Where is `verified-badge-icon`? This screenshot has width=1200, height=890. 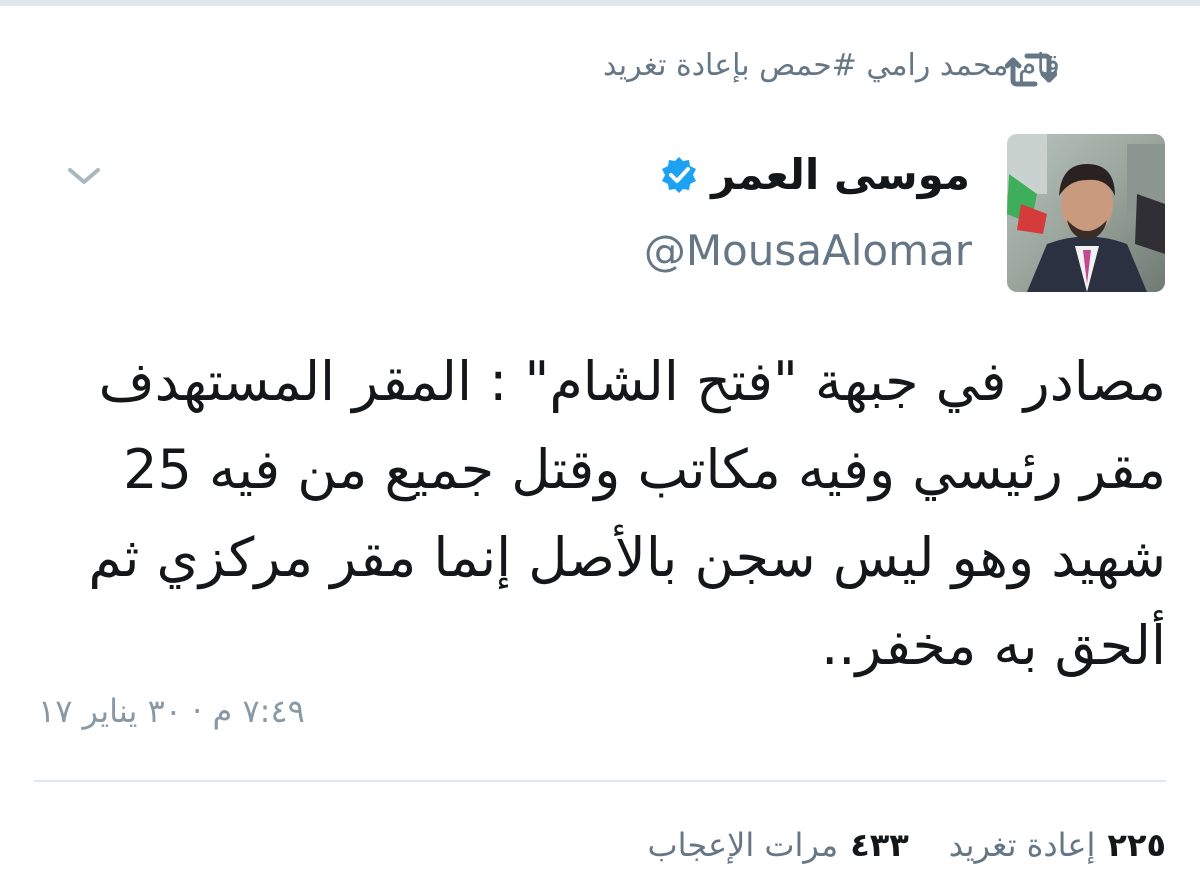 verified-badge-icon is located at coordinates (679, 175).